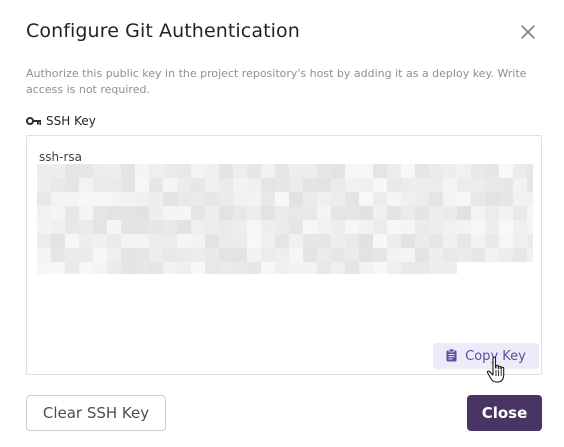 This screenshot has height=447, width=564. I want to click on dialog-title: Configure Git Authentication, so click(163, 31).